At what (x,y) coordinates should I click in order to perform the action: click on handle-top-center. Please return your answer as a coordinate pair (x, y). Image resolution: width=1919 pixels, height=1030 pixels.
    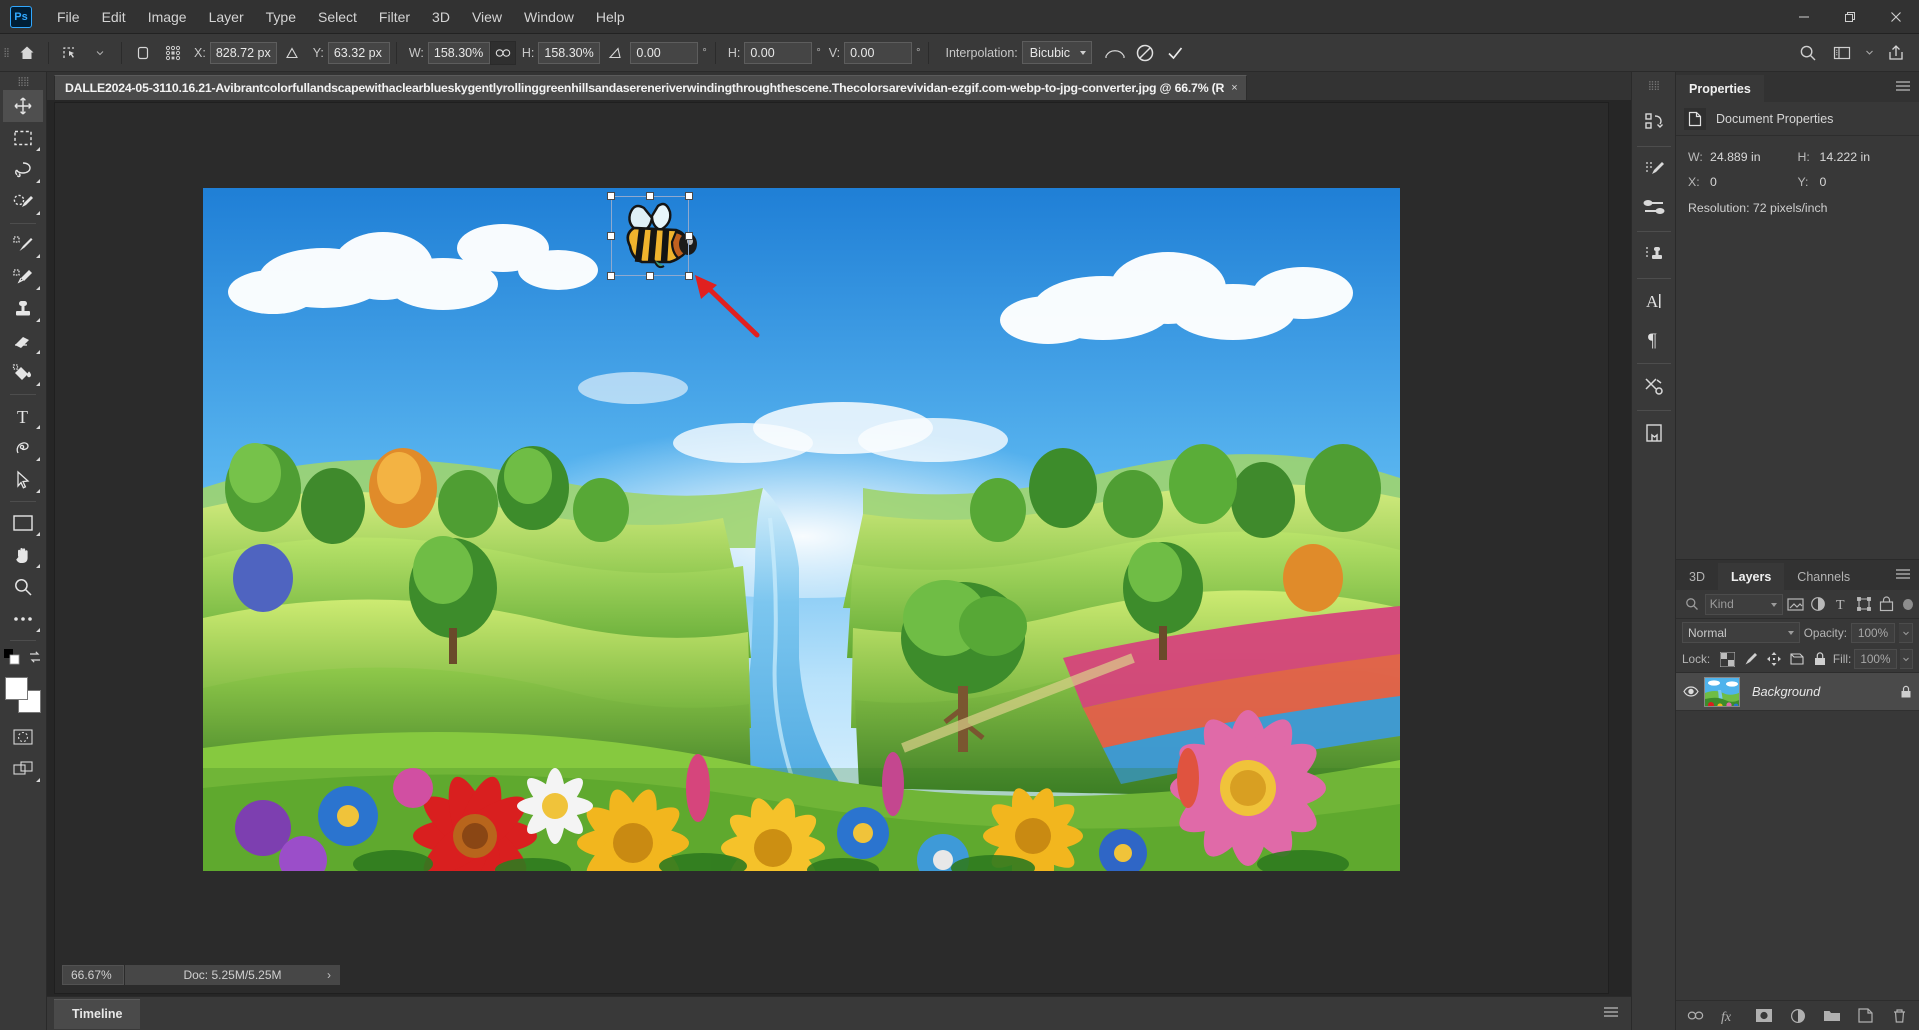
    Looking at the image, I should click on (650, 196).